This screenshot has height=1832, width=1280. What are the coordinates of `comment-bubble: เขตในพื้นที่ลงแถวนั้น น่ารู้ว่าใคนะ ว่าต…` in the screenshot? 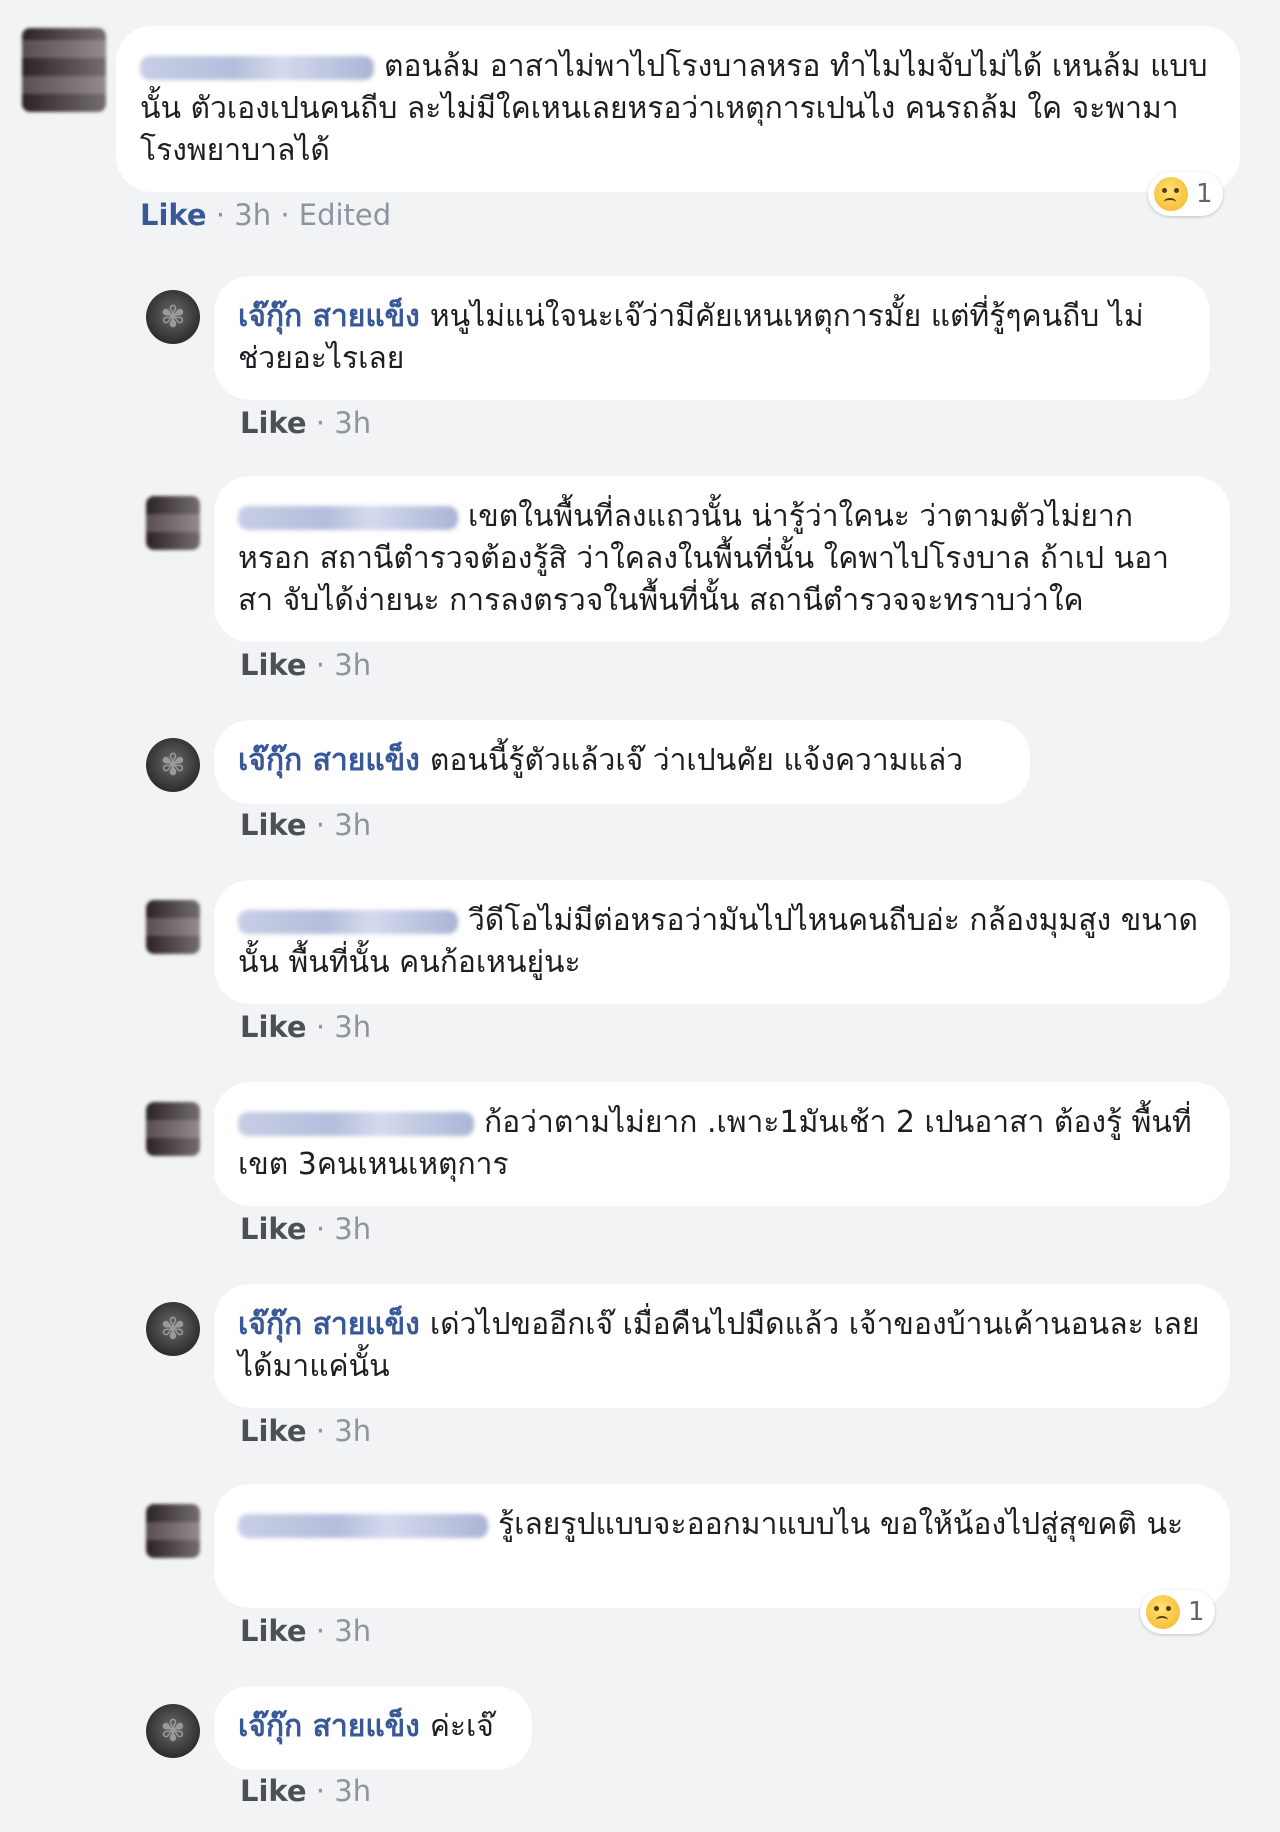 It's located at (722, 559).